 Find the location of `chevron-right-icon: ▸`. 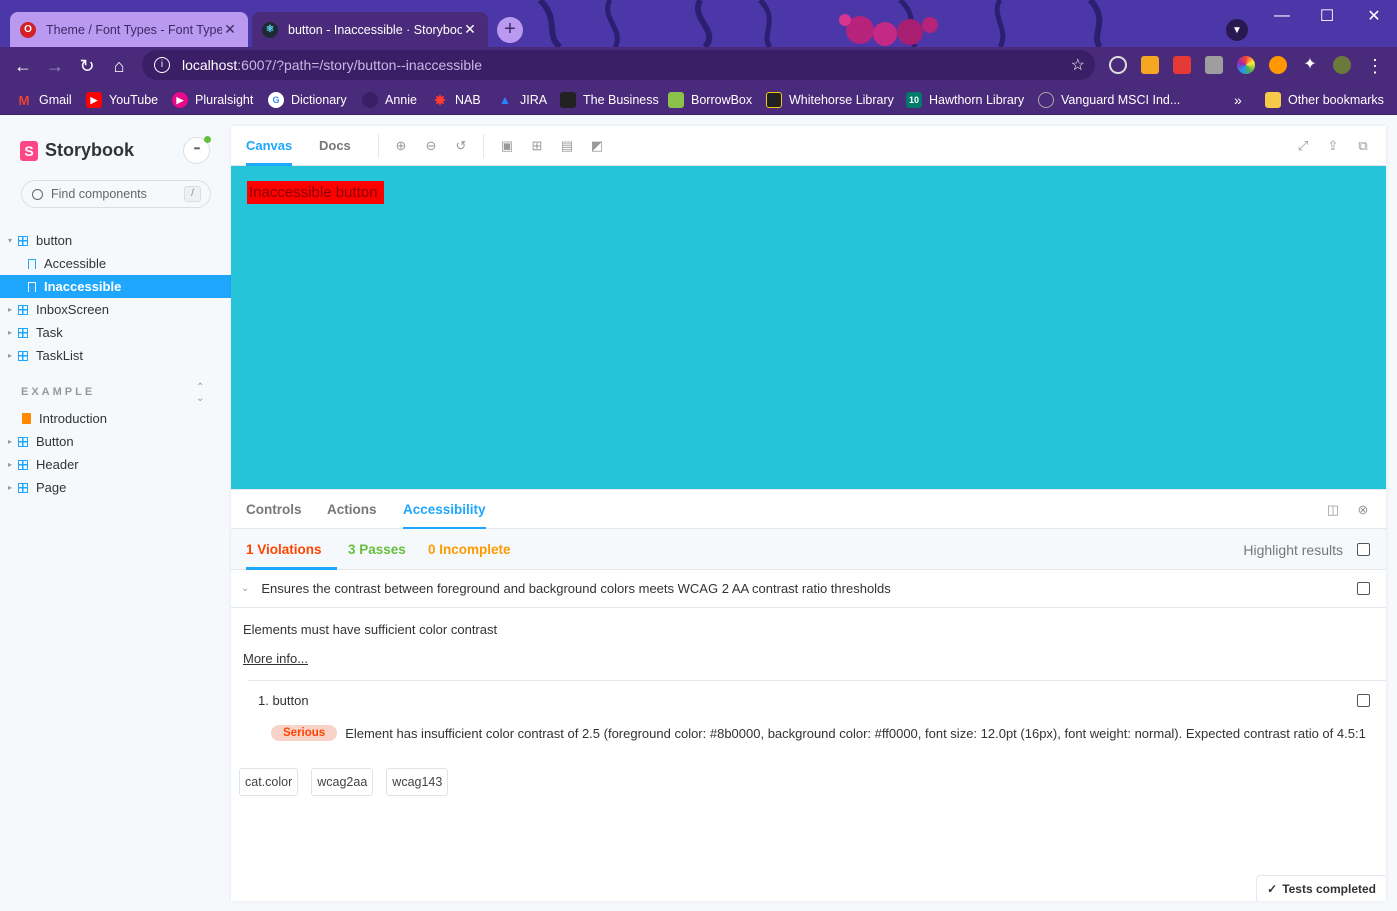

chevron-right-icon: ▸ is located at coordinates (10, 487).